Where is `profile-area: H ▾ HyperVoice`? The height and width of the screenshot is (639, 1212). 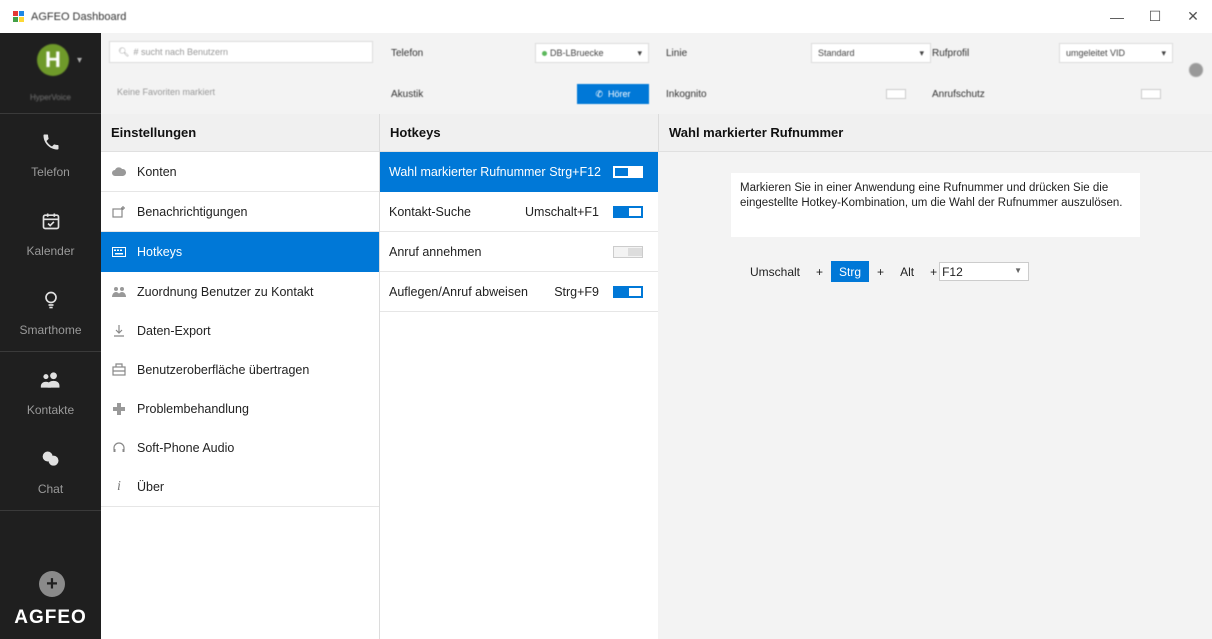 profile-area: H ▾ HyperVoice is located at coordinates (50, 73).